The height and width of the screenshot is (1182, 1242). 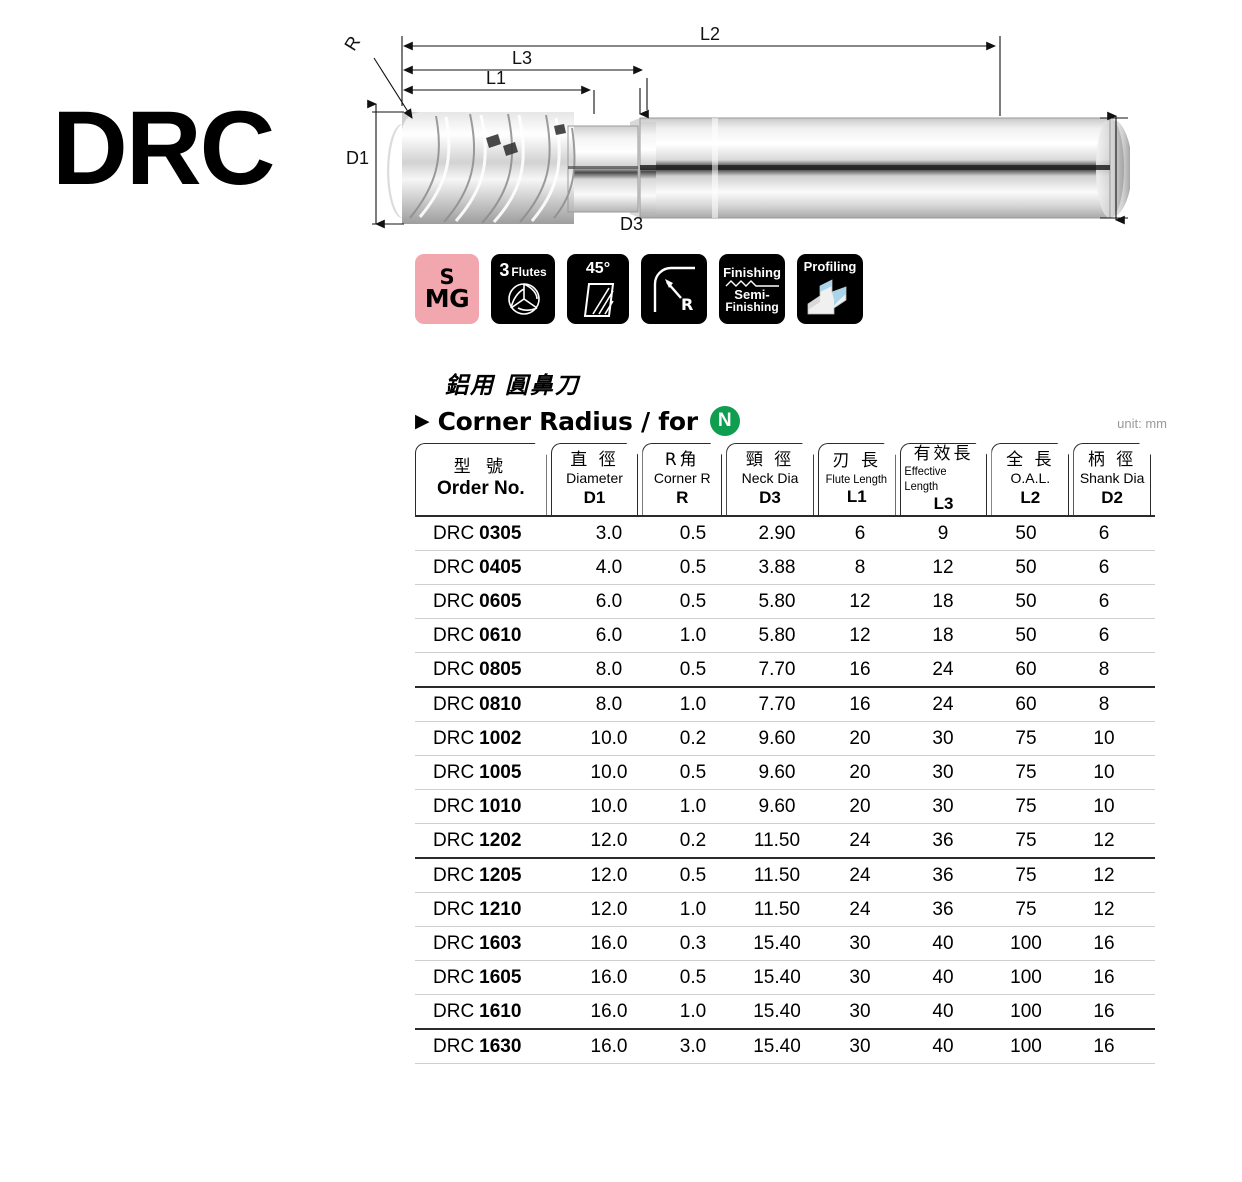 I want to click on order-code: 1002, so click(x=500, y=738).